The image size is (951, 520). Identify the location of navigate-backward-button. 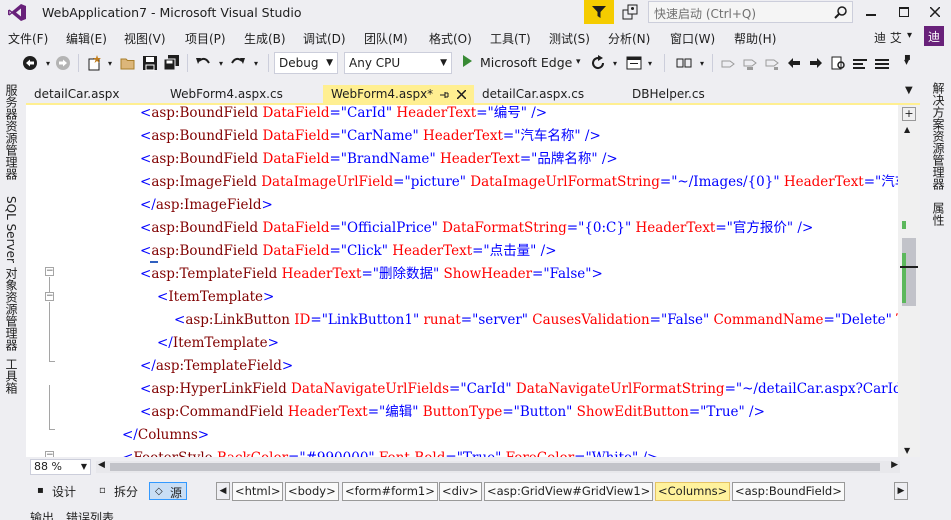
(794, 63).